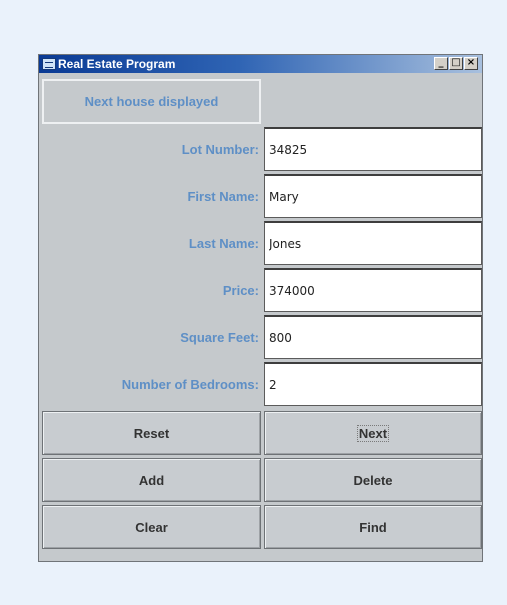  Describe the element at coordinates (240, 290) in the screenshot. I see `price-label: Price:` at that location.